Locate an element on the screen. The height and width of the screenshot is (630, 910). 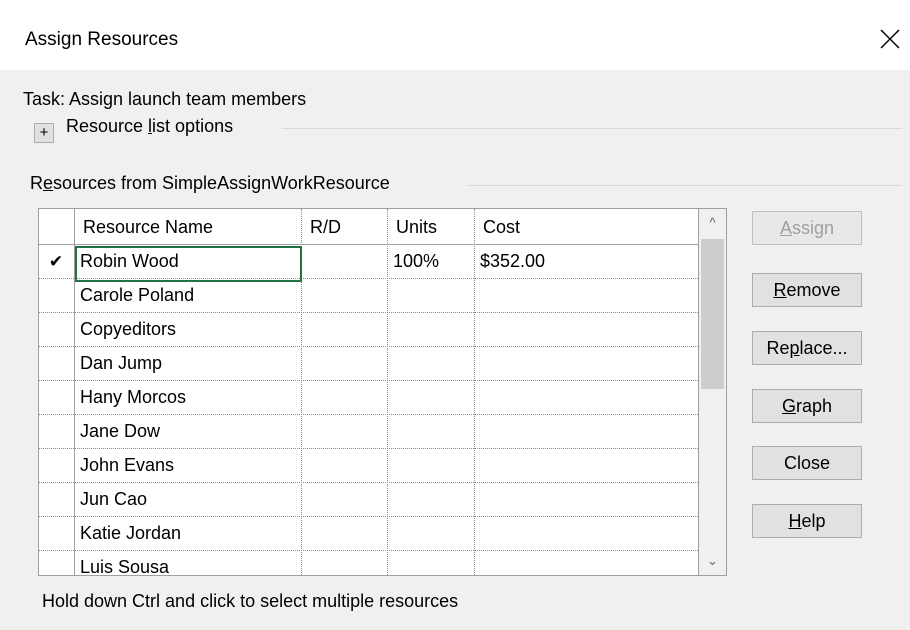
help-button-accesskey: H is located at coordinates (795, 521).